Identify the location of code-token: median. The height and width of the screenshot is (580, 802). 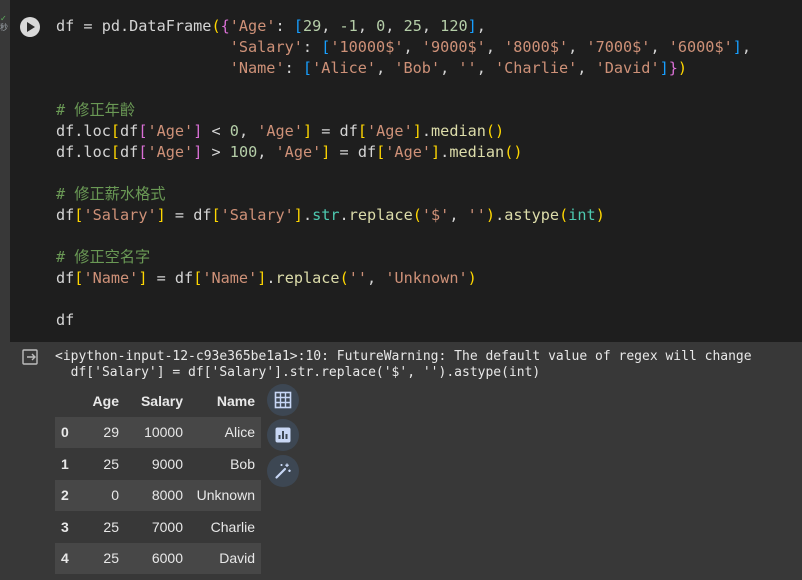
(477, 152).